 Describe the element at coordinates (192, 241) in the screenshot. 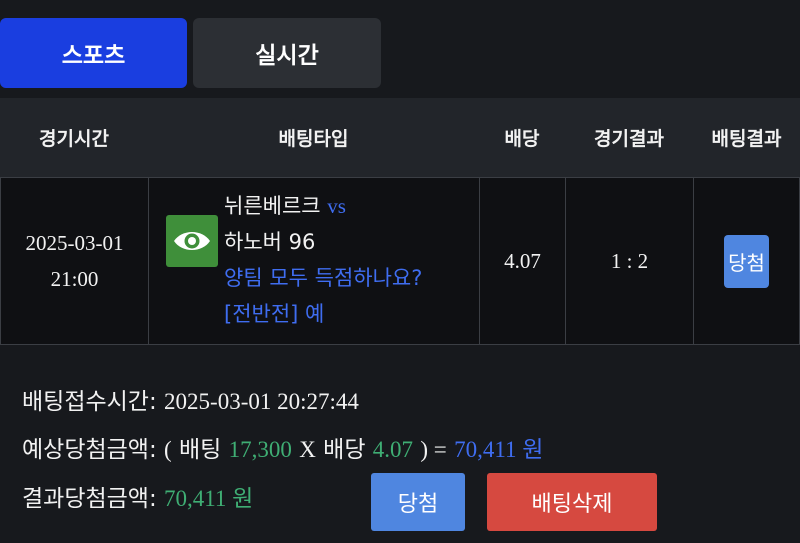

I see `eye-icon` at that location.